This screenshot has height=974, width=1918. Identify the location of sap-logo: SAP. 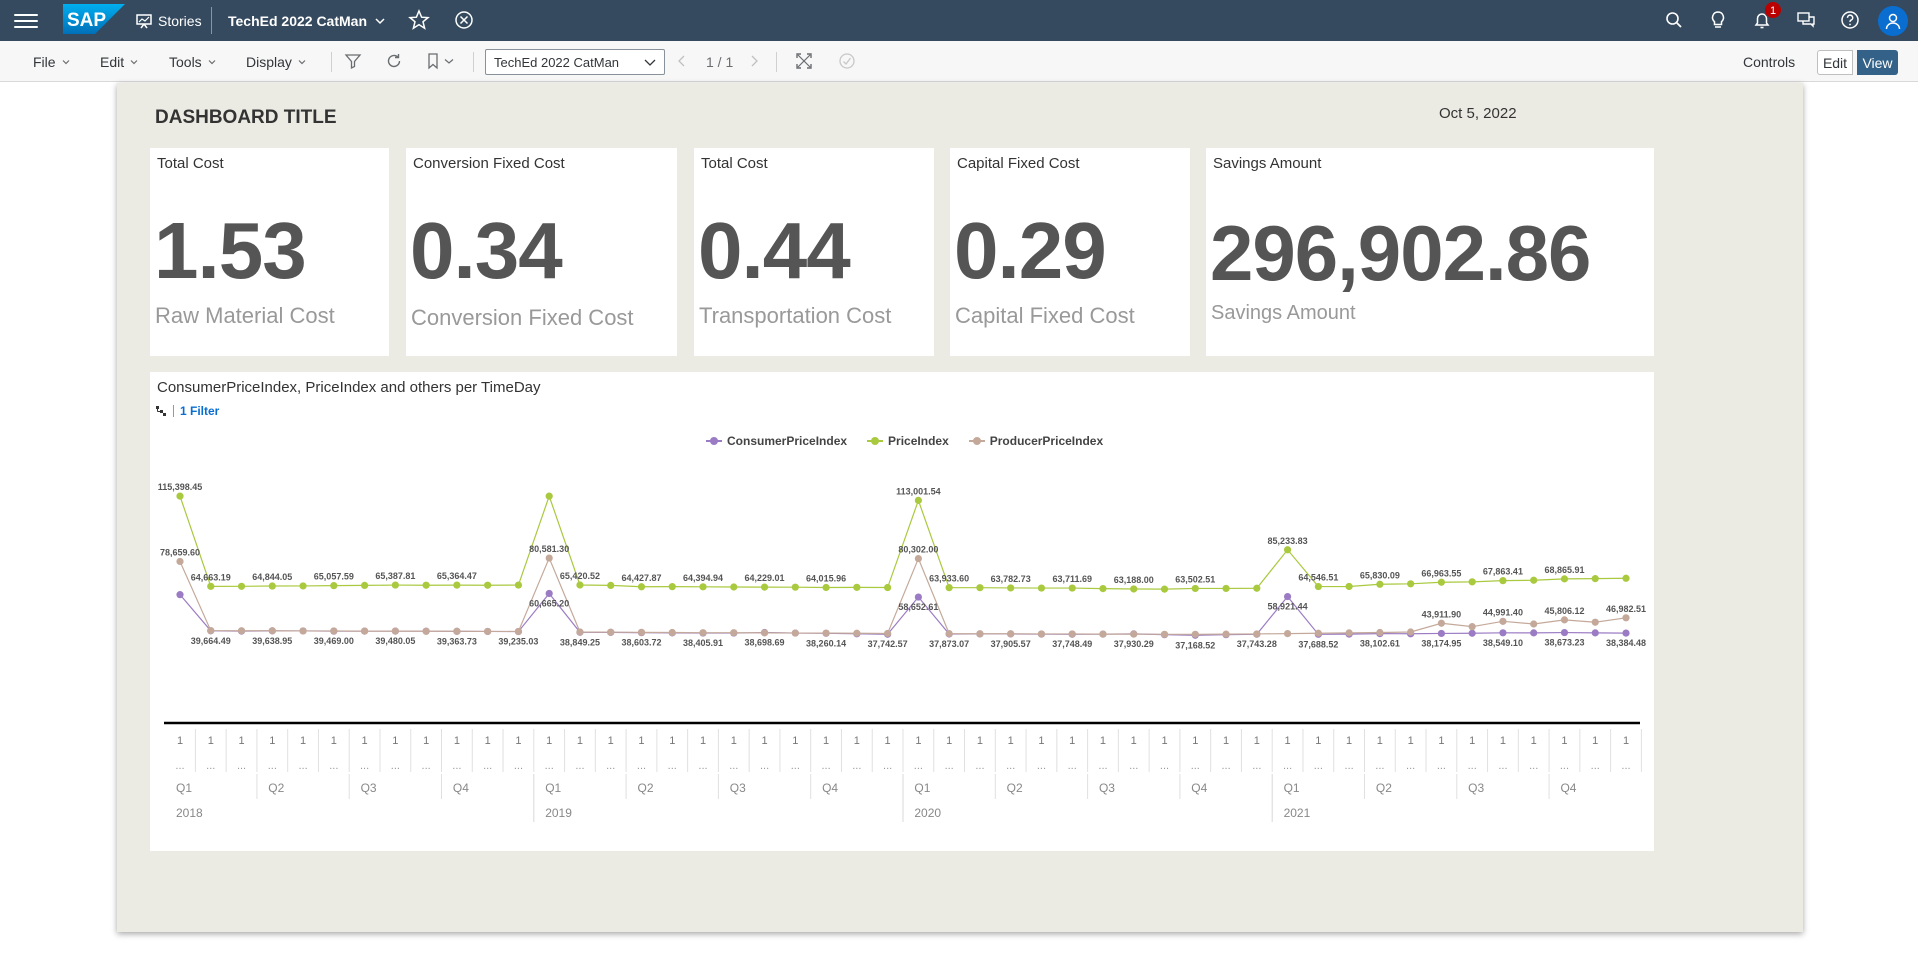
(94, 19).